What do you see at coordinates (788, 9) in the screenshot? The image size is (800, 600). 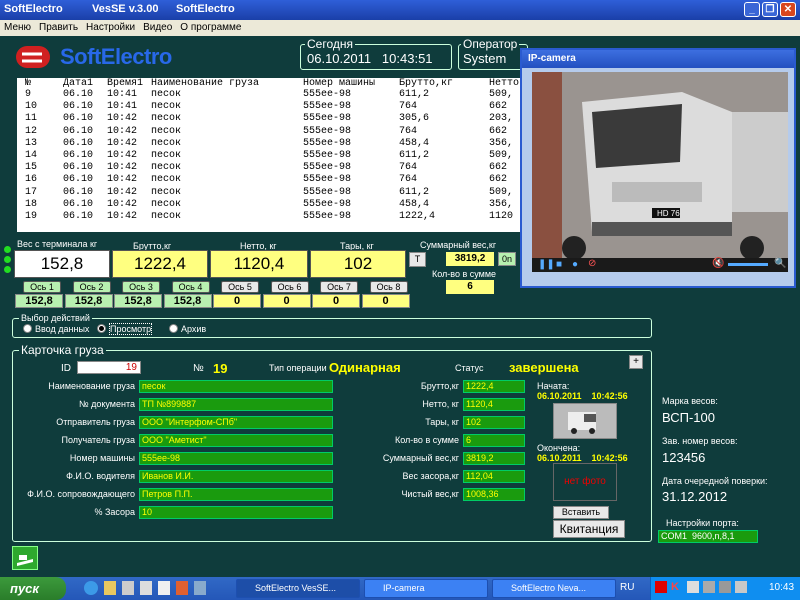 I see `close-icon: ✕` at bounding box center [788, 9].